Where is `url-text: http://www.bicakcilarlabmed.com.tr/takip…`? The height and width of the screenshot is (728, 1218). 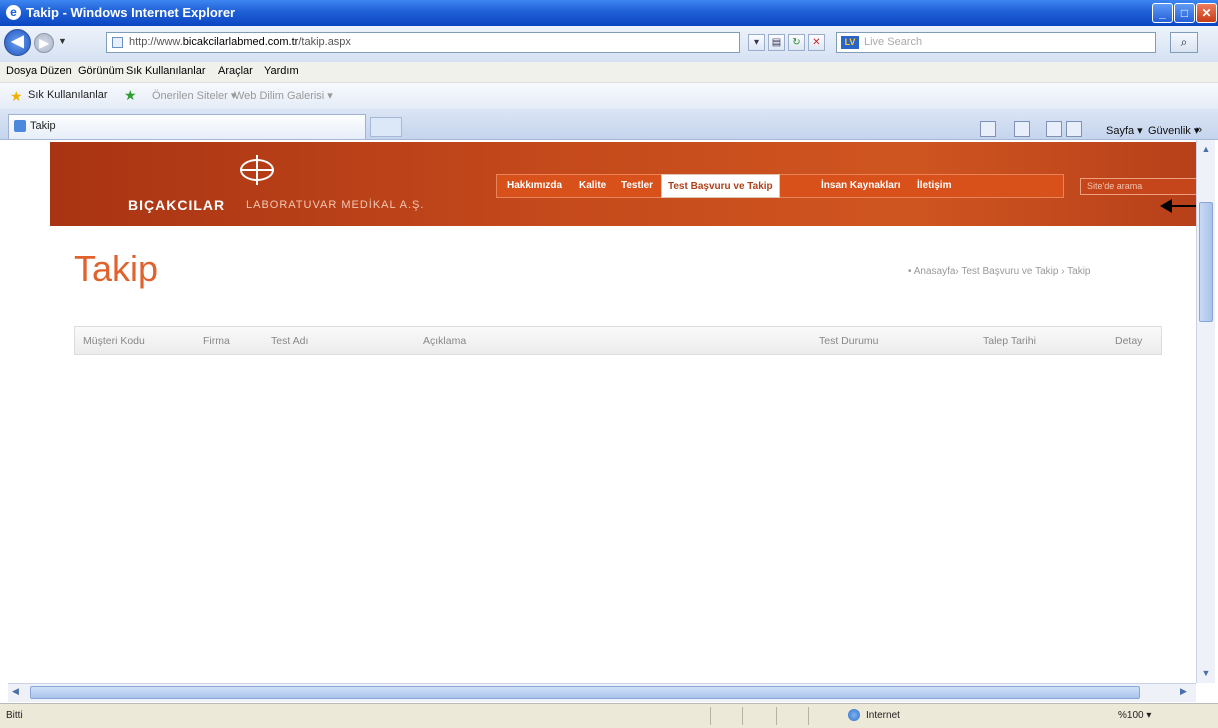
url-text: http://www.bicakcilarlabmed.com.tr/takip… is located at coordinates (240, 42).